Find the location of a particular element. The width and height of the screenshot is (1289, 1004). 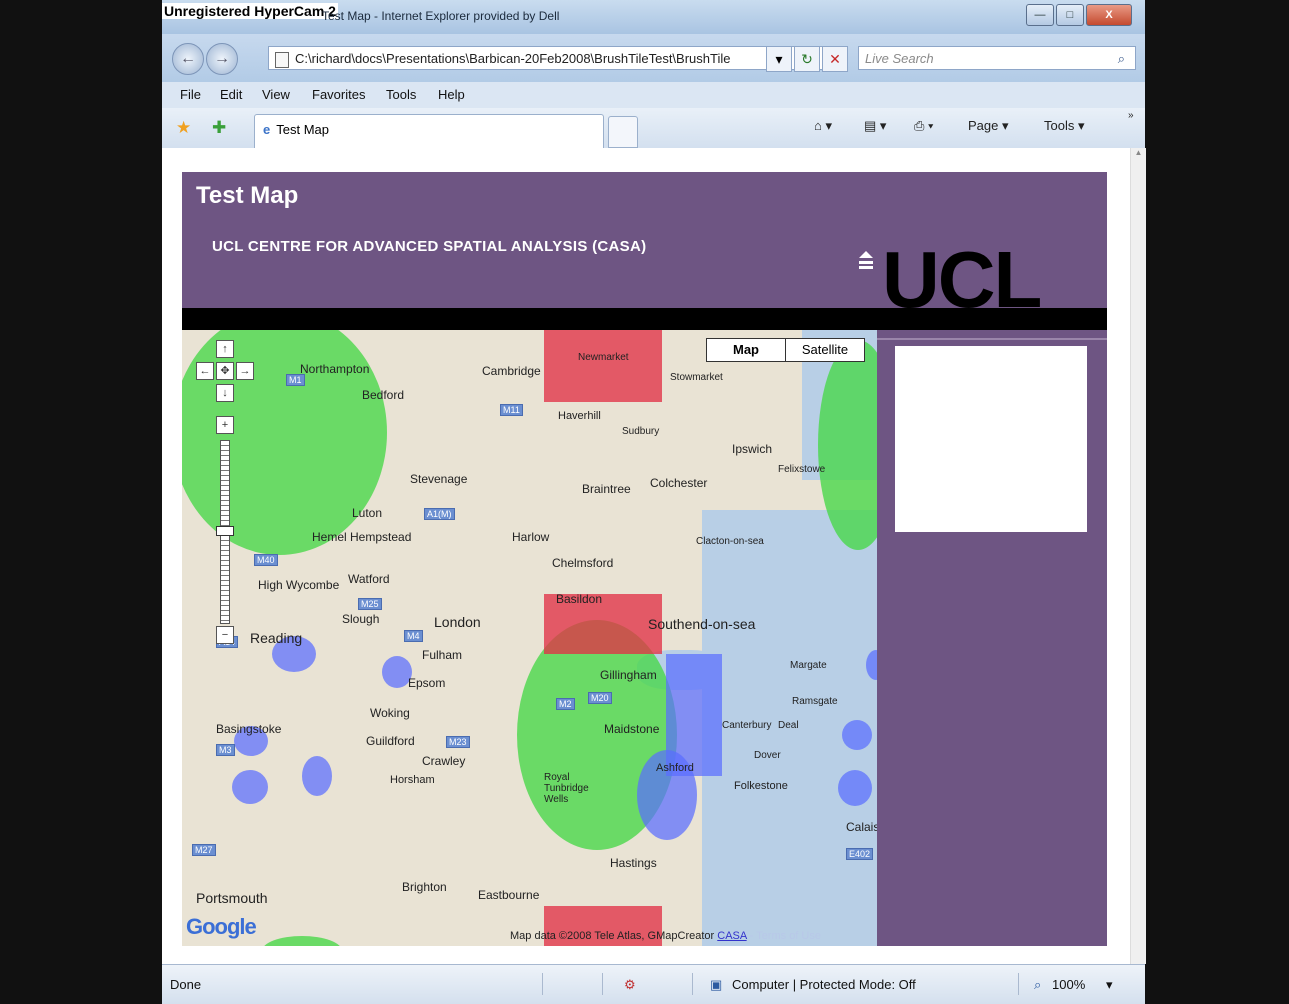

new-tab-button is located at coordinates (623, 132).